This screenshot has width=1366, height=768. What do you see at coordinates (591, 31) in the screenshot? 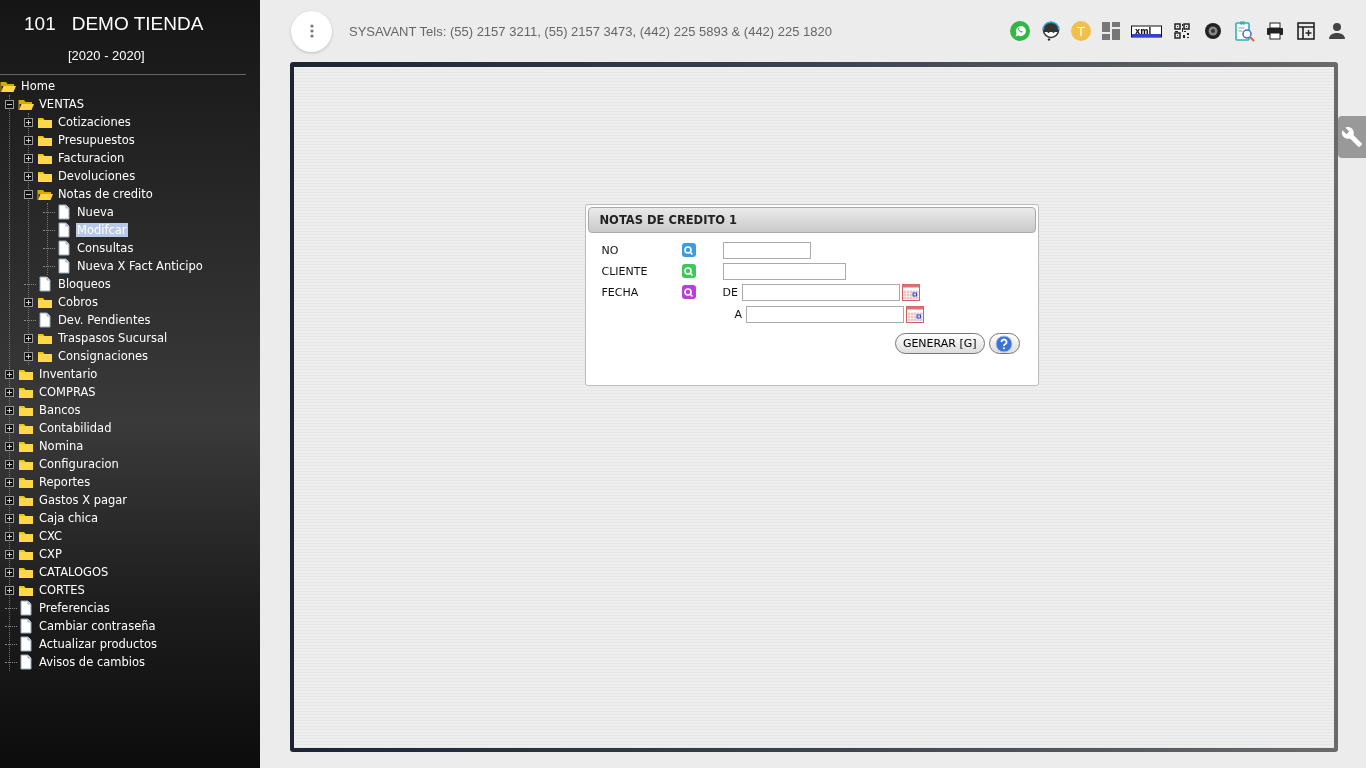
I see `contact-info: SYSAVANT Tels: (55) 2157 3211, (55) 2157 3473, (442) 225 5893 & (442) 225 1820` at bounding box center [591, 31].